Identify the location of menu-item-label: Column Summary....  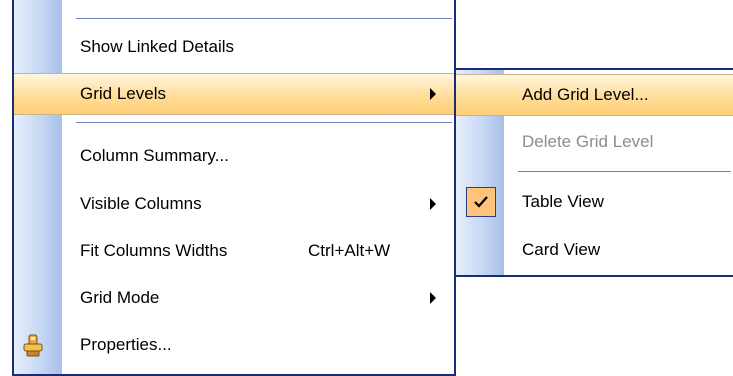
(154, 155).